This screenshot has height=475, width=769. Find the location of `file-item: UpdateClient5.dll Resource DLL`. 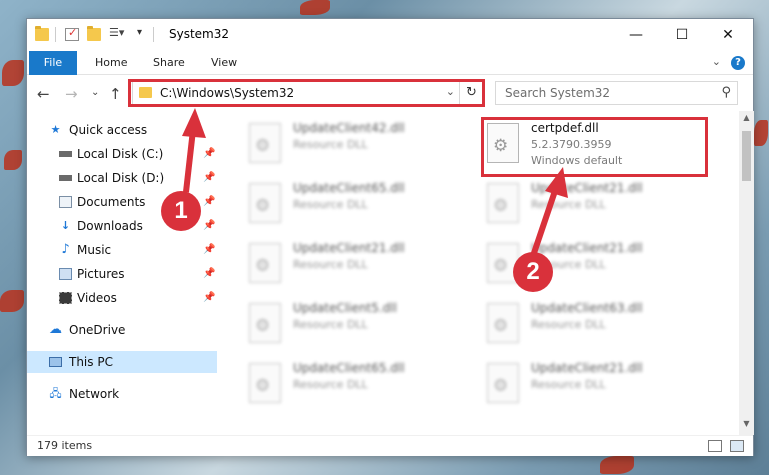

file-item: UpdateClient5.dll Resource DLL is located at coordinates (354, 325).